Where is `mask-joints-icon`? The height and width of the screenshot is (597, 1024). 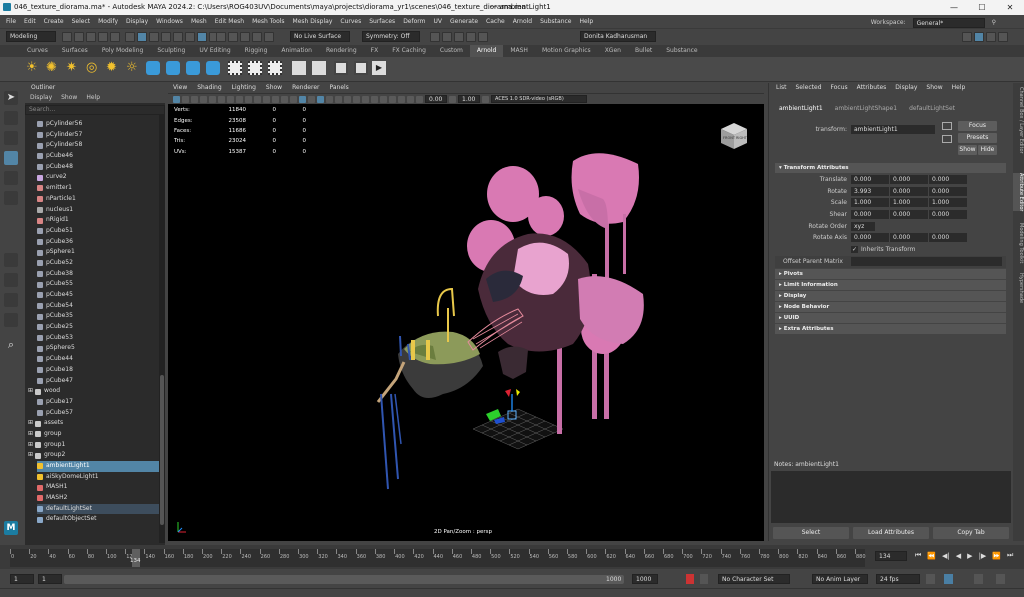 mask-joints-icon is located at coordinates (178, 37).